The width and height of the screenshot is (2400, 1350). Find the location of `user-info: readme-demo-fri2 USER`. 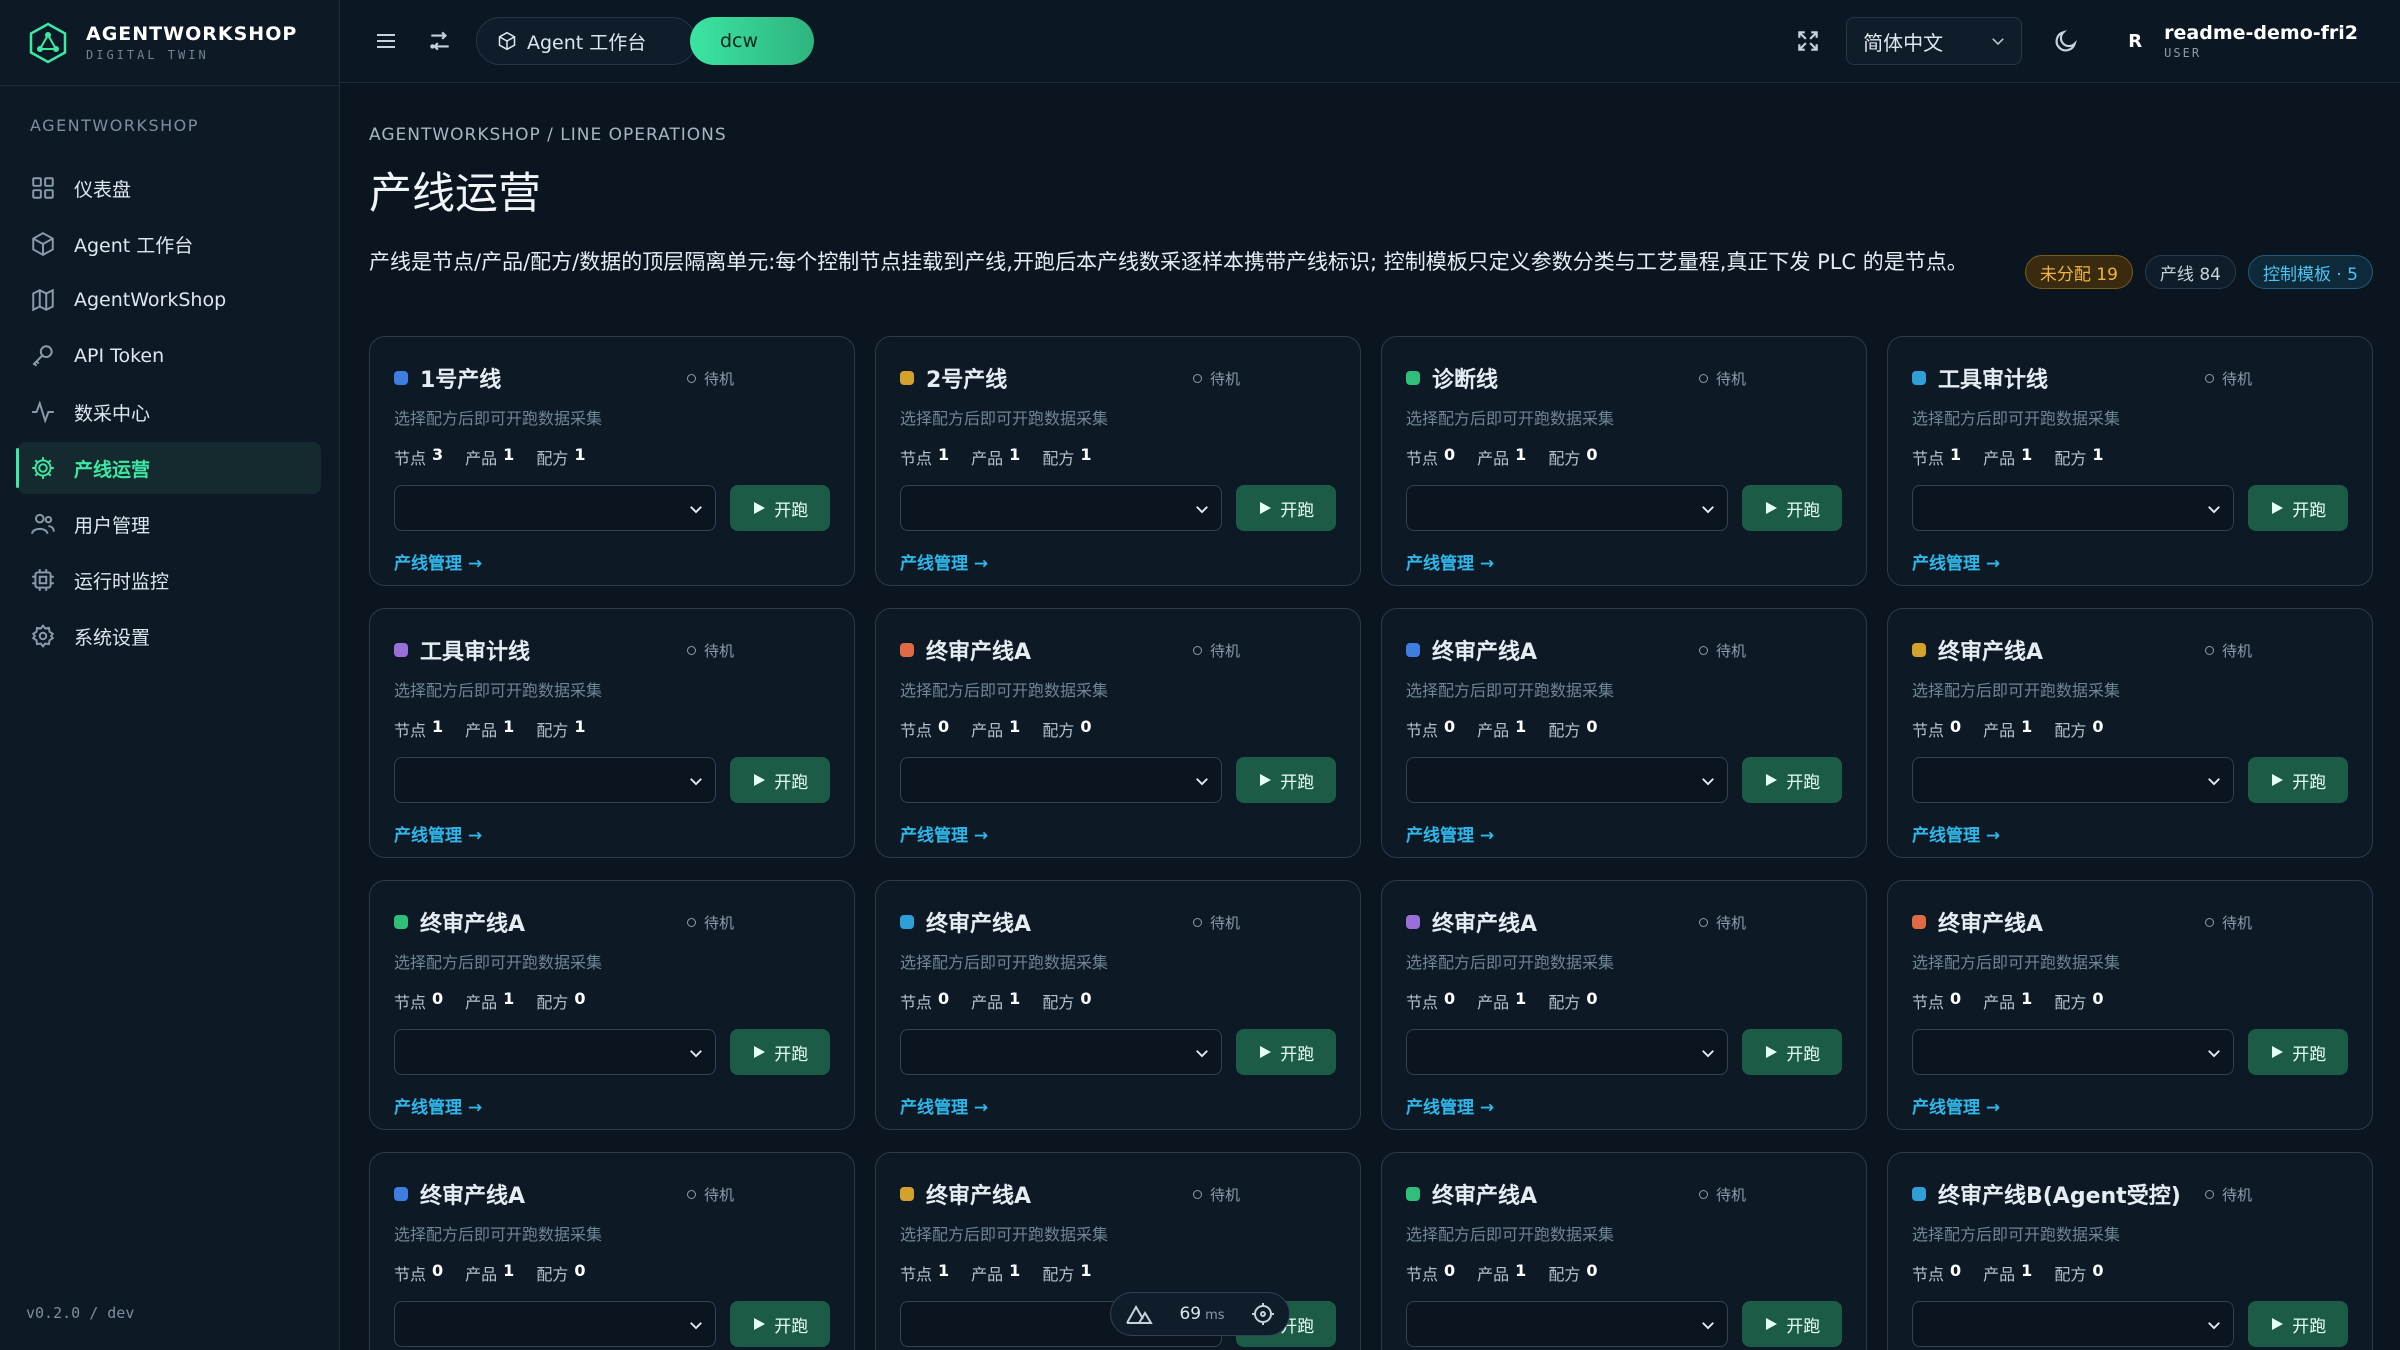

user-info: readme-demo-fri2 USER is located at coordinates (2261, 41).